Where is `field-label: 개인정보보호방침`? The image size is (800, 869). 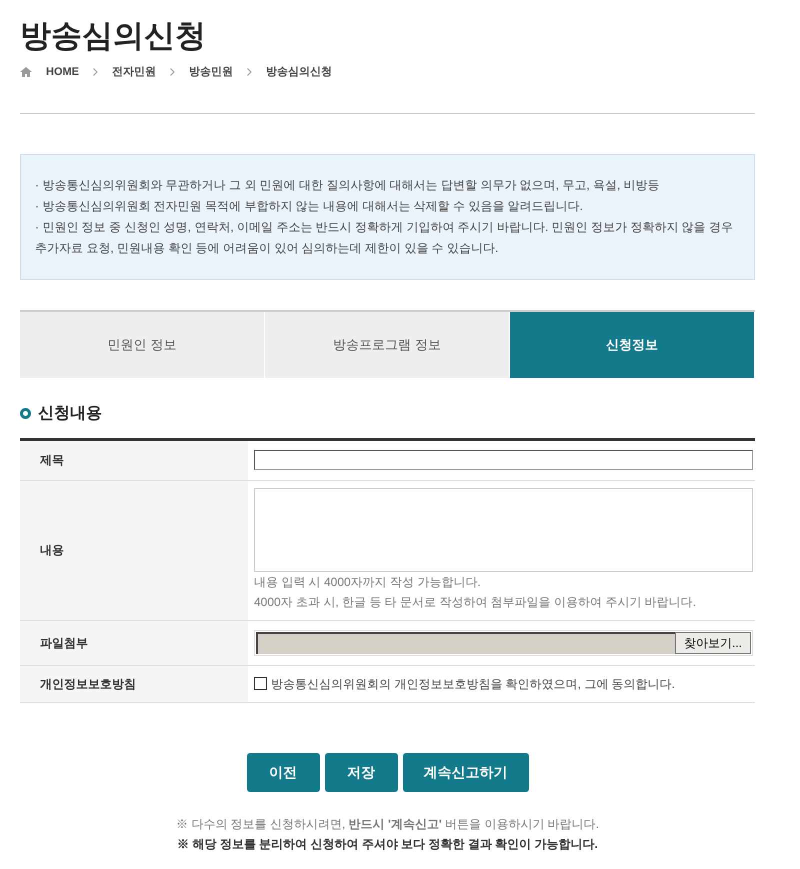
field-label: 개인정보보호방침 is located at coordinates (134, 684).